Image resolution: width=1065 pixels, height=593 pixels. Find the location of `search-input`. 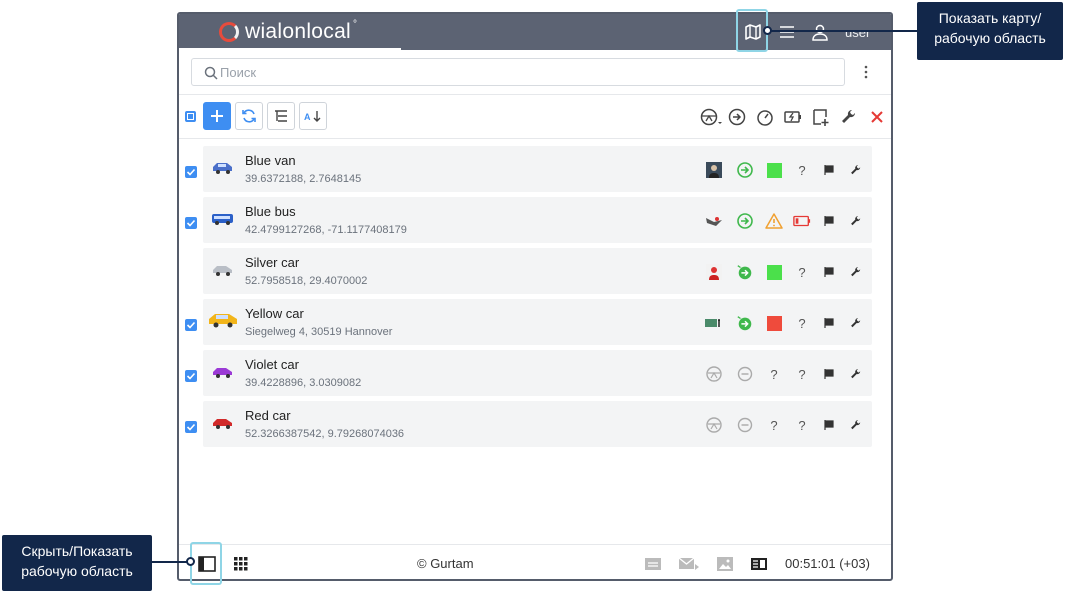

search-input is located at coordinates (520, 72).